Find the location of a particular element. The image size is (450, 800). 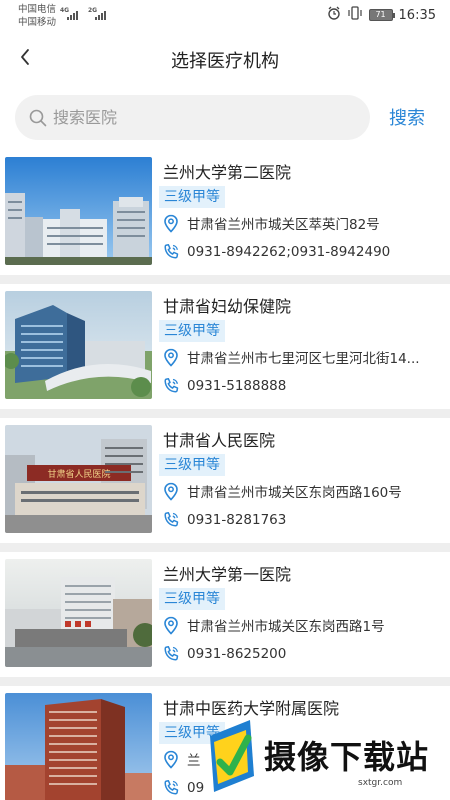

hospital-image: 甘肃省人民医院 is located at coordinates (78, 479).